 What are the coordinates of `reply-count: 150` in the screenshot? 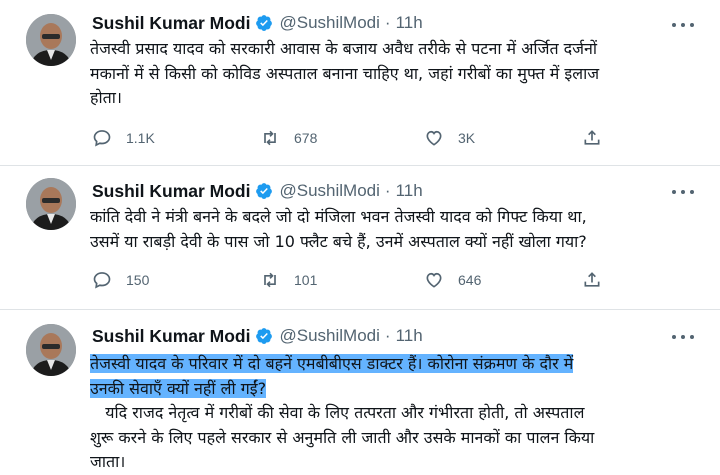 It's located at (138, 280).